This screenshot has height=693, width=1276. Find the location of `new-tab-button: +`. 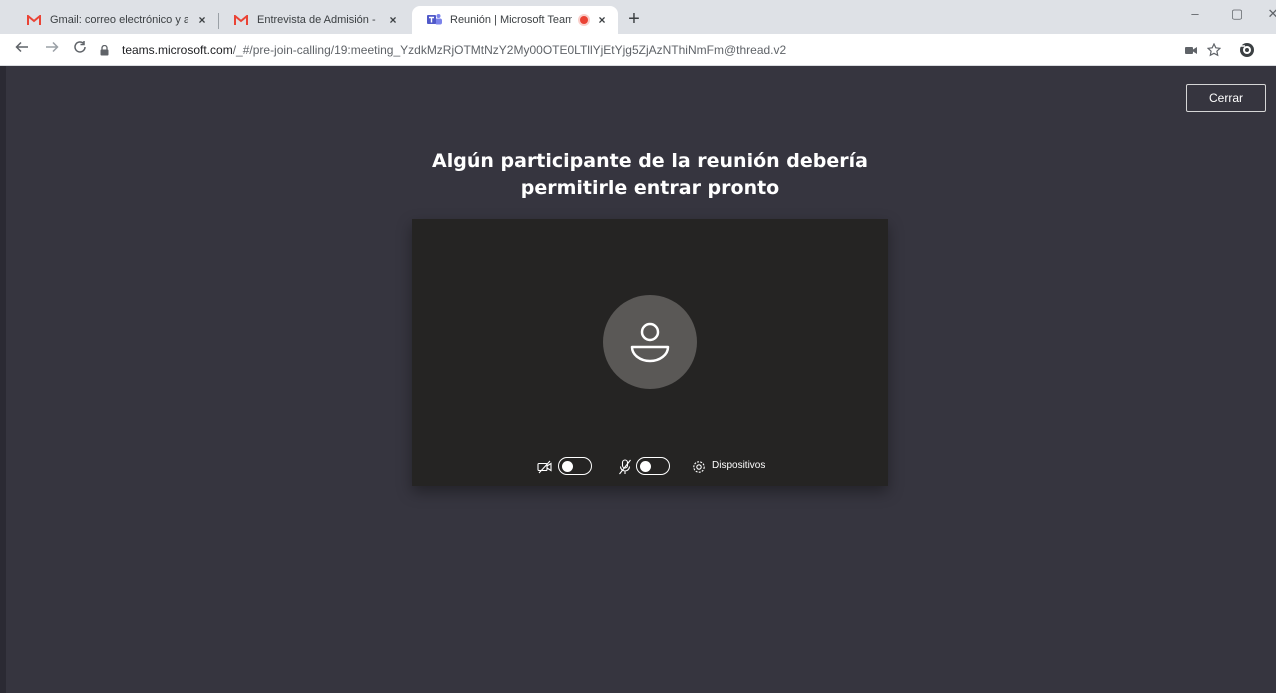

new-tab-button: + is located at coordinates (634, 20).